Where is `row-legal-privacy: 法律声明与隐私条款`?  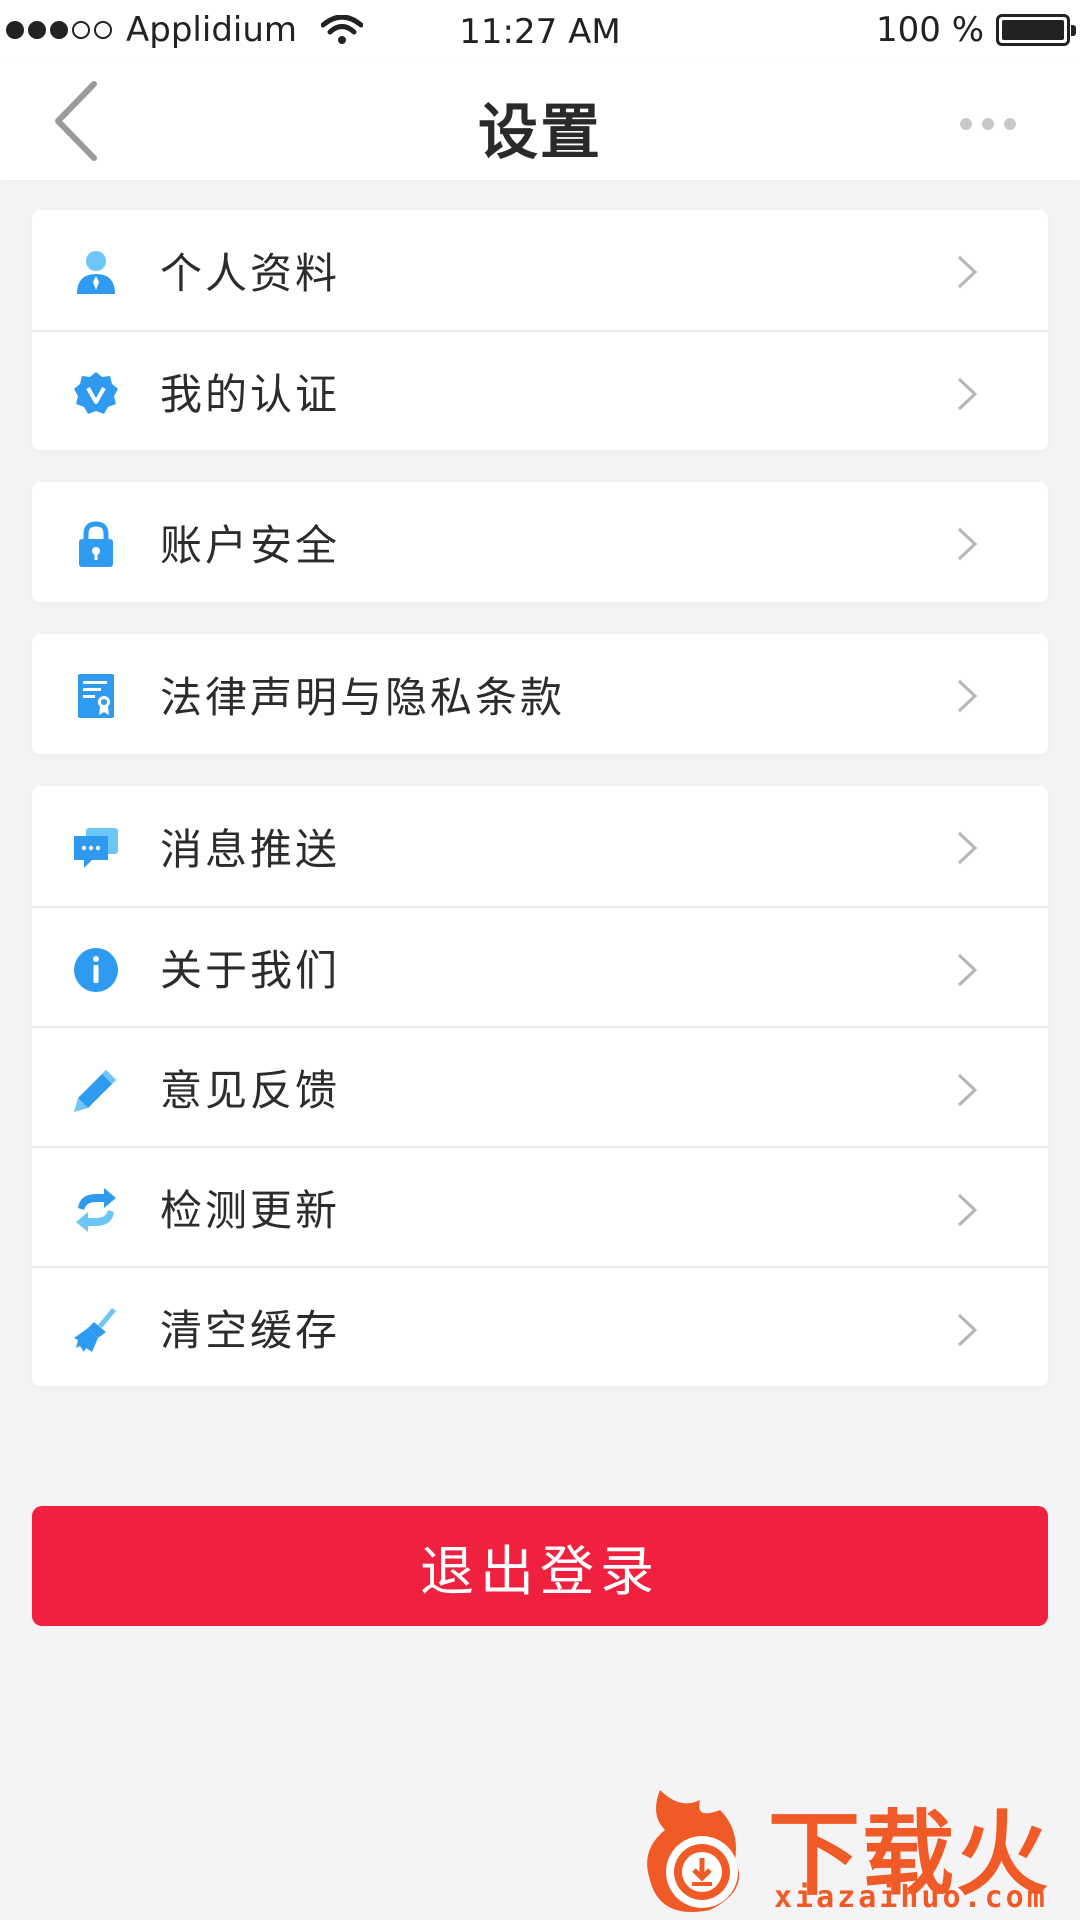 row-legal-privacy: 法律声明与隐私条款 is located at coordinates (540, 694).